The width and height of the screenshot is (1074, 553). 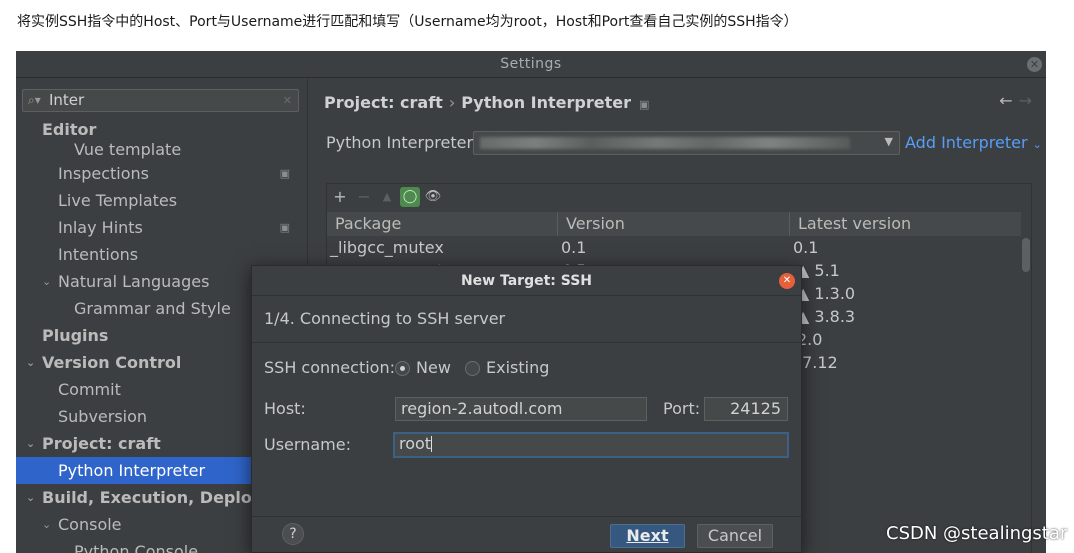 What do you see at coordinates (746, 409) in the screenshot?
I see `port-input: 24125` at bounding box center [746, 409].